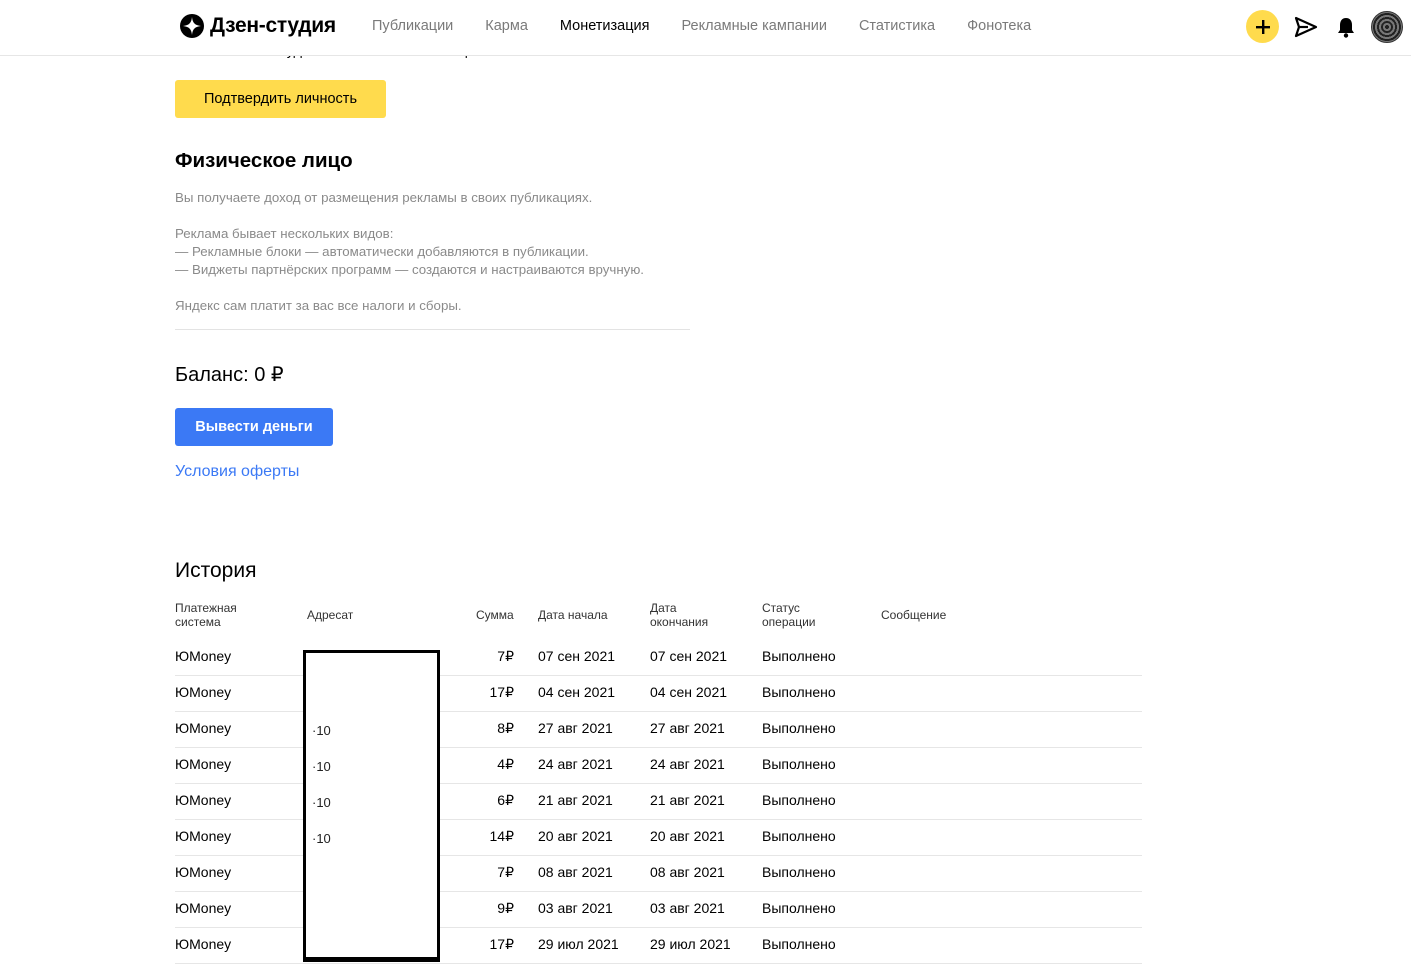 The height and width of the screenshot is (965, 1411). I want to click on cell-sum: 6₽, so click(505, 800).